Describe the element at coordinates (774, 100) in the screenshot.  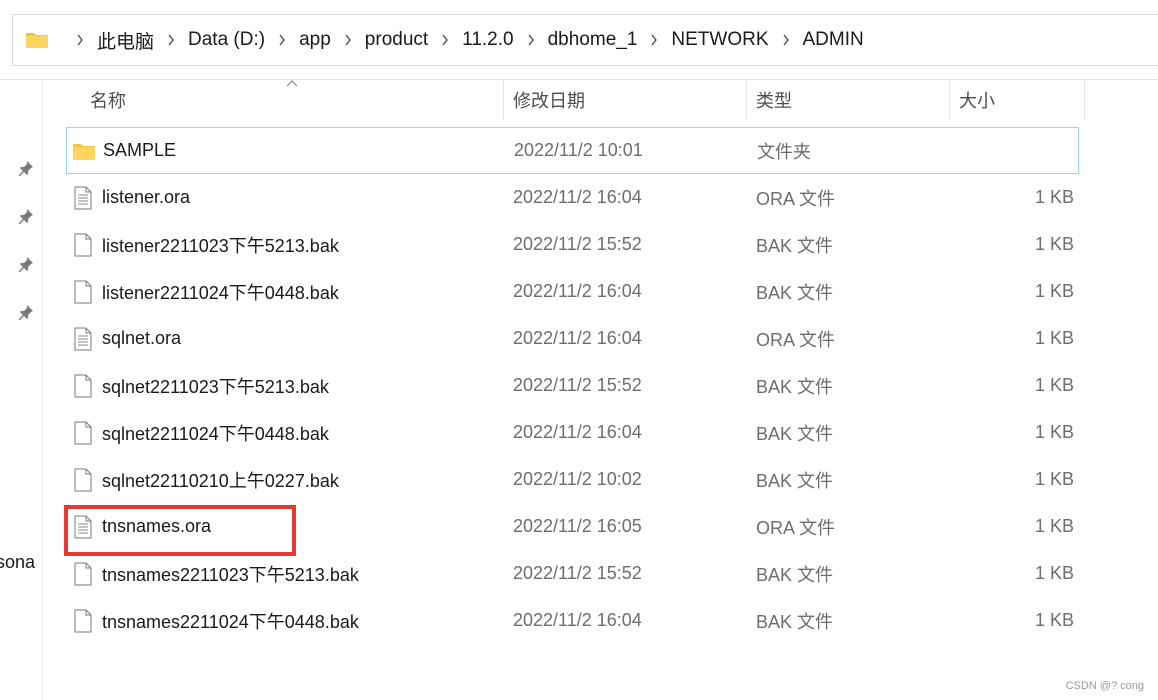
I see `column-header-type: 类型` at that location.